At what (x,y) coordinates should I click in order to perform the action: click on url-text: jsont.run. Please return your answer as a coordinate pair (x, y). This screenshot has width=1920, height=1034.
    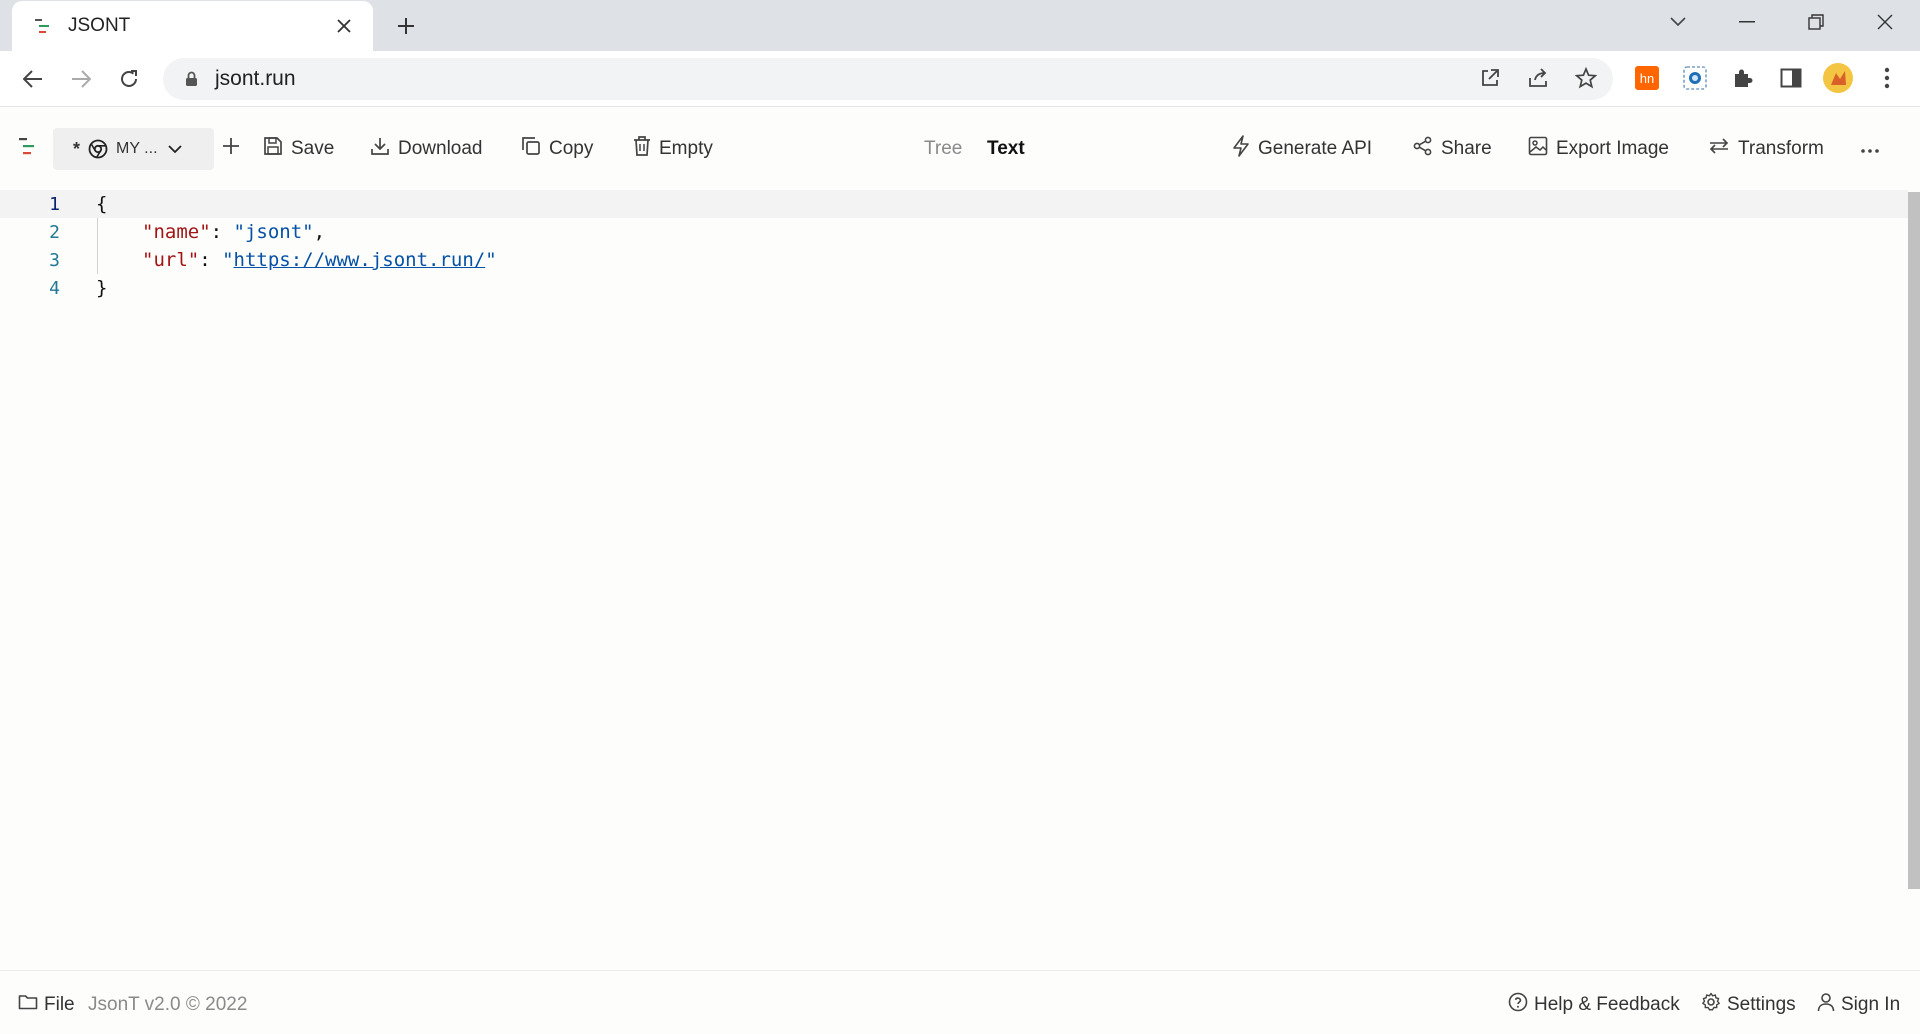
    Looking at the image, I should click on (255, 78).